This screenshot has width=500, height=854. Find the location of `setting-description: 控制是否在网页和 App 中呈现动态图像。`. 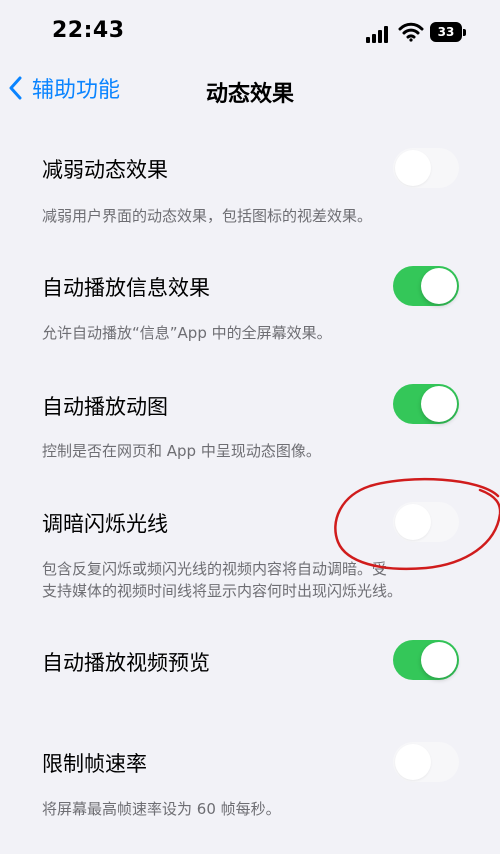

setting-description: 控制是否在网页和 App 中呈现动态图像。 is located at coordinates (181, 451).